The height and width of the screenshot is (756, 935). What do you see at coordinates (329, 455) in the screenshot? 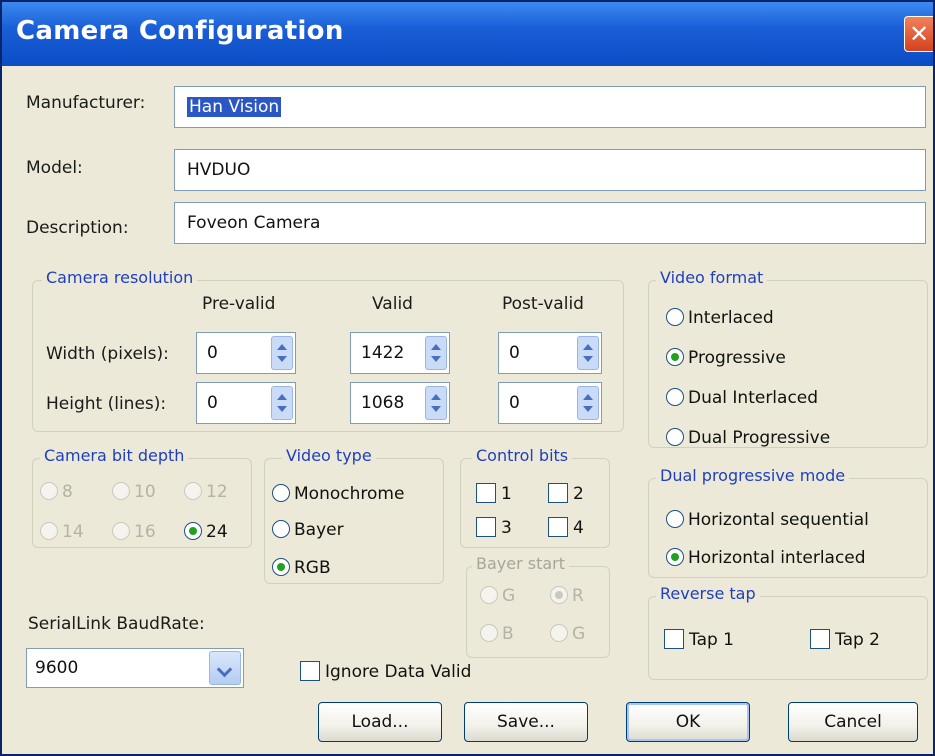
I see `video-type-title: Video type` at bounding box center [329, 455].